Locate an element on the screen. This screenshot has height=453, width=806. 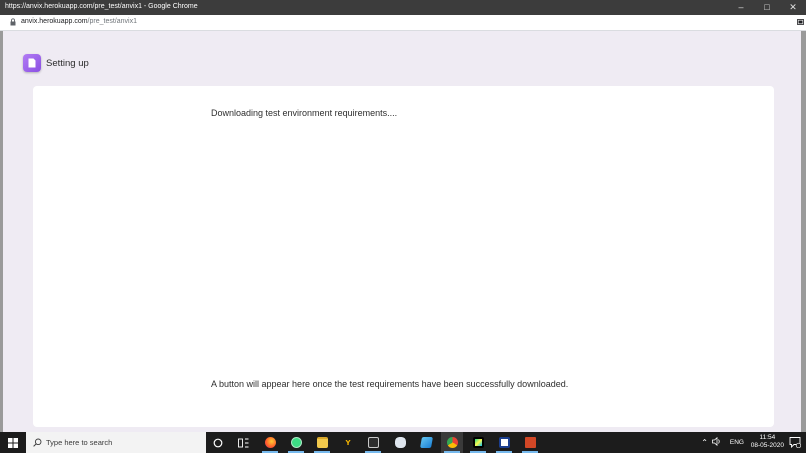
file-explorer-icon is located at coordinates (322, 442).